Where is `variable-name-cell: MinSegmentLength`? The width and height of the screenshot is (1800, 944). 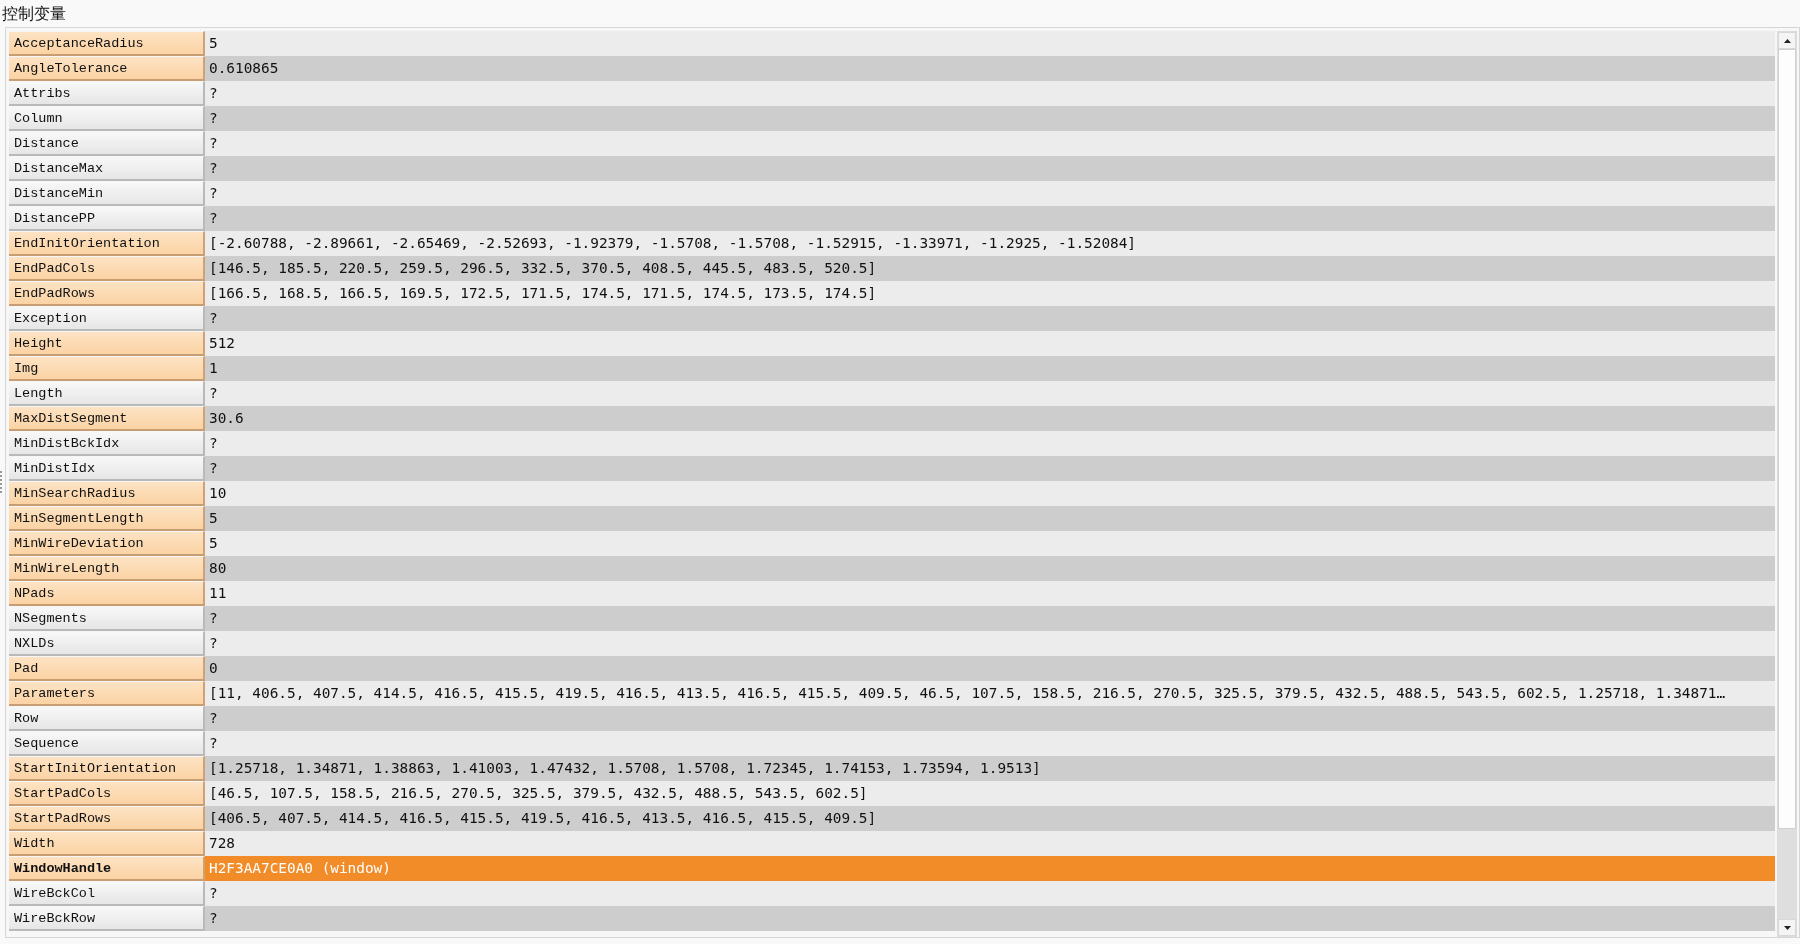 variable-name-cell: MinSegmentLength is located at coordinates (107, 518).